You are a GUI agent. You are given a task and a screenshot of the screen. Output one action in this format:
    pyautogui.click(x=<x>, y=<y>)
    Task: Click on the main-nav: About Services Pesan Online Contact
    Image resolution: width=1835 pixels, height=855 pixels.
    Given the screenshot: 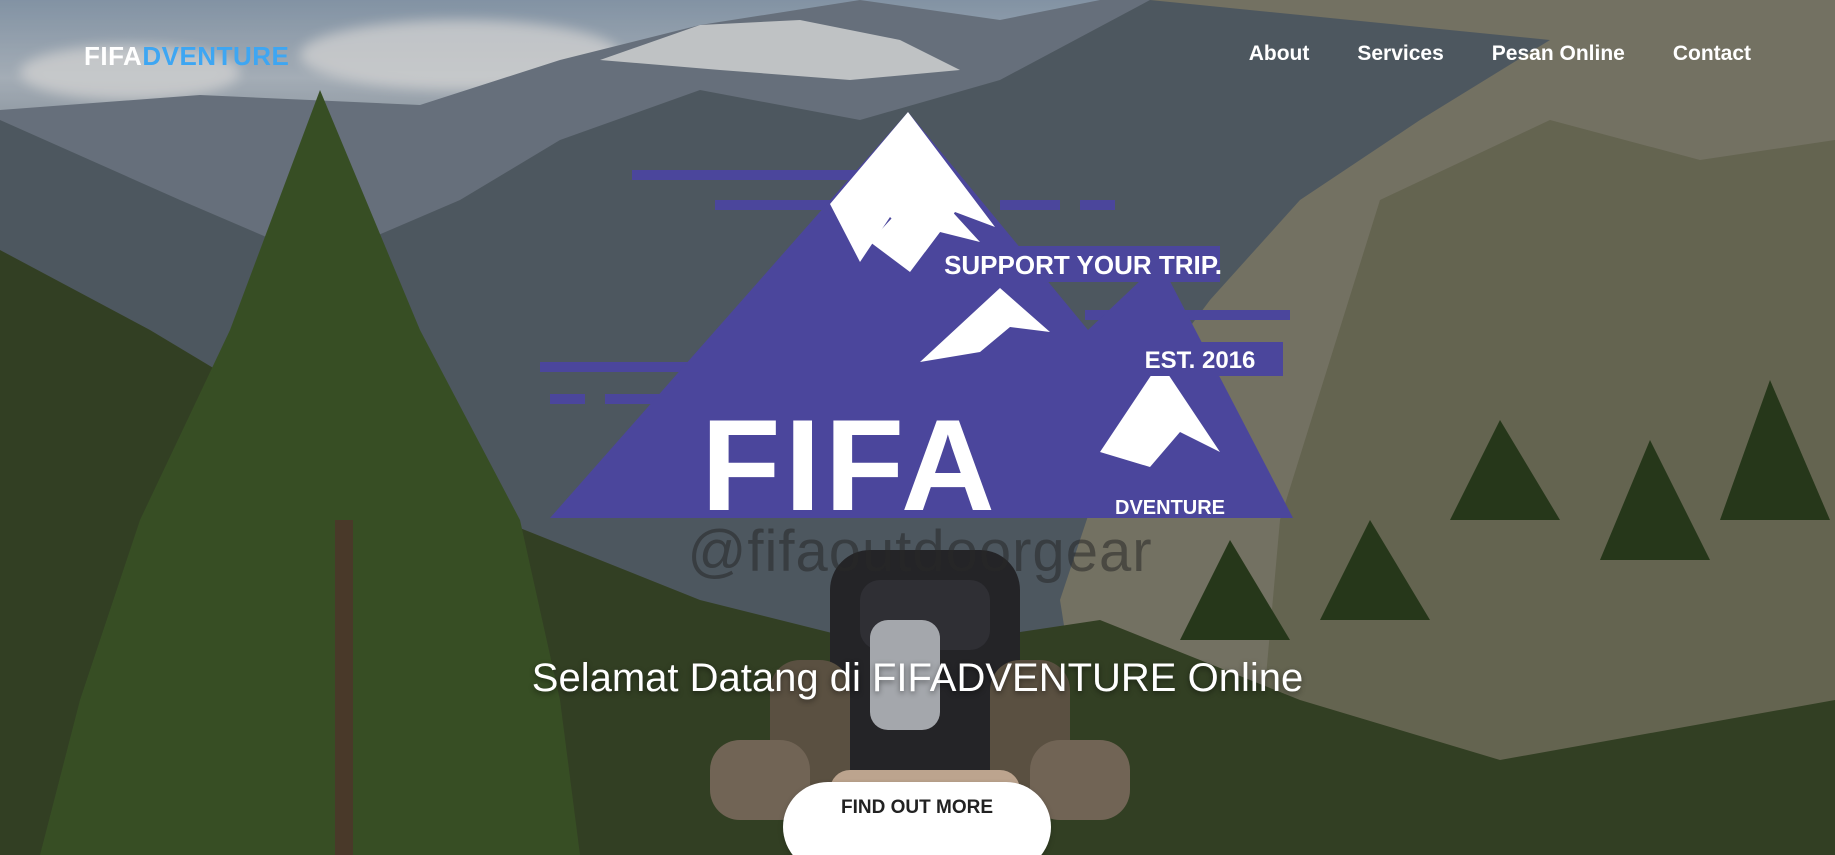 What is the action you would take?
    pyautogui.click(x=1500, y=54)
    